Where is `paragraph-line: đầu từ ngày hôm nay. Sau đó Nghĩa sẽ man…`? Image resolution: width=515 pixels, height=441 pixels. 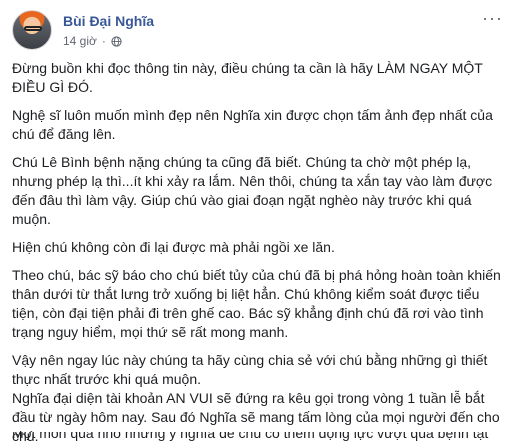
paragraph-line: đầu từ ngày hôm nay. Sau đó Nghĩa sẽ man… is located at coordinates (256, 417).